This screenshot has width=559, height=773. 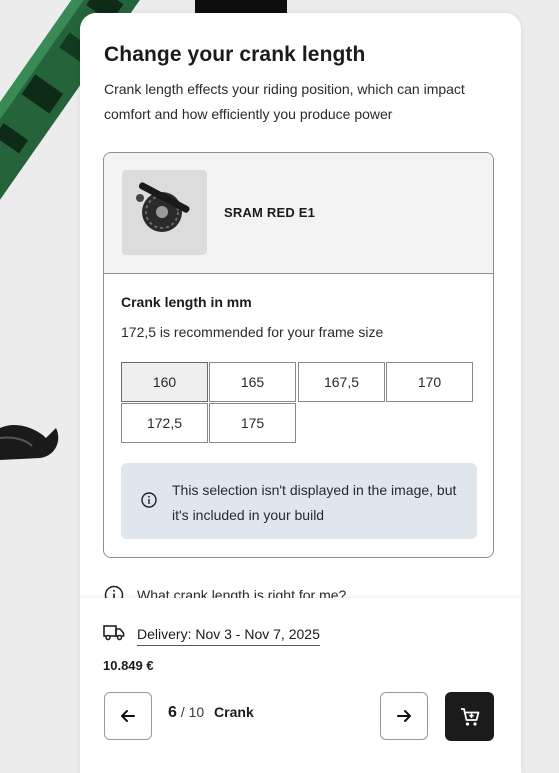 I want to click on product-name: SRAM RED E1, so click(x=270, y=212).